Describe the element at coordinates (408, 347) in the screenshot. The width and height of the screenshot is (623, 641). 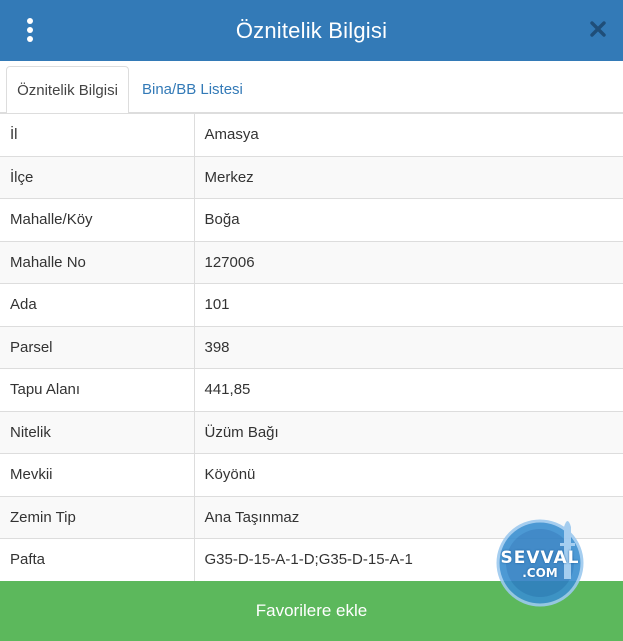
I see `attribute-value: 398` at that location.